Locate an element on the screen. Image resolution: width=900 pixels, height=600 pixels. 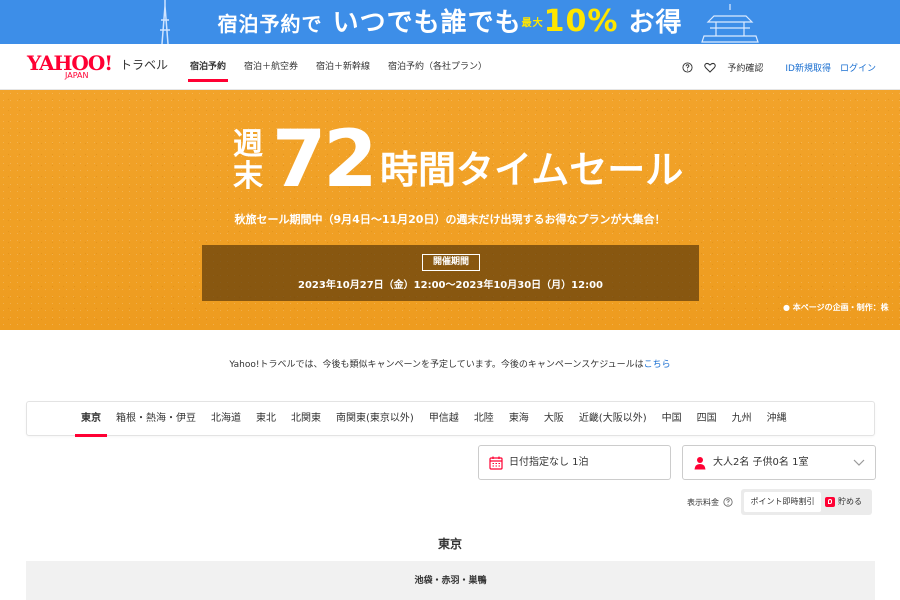
hero-title: 週末 72 時間タイムセール is located at coordinates (460, 160).